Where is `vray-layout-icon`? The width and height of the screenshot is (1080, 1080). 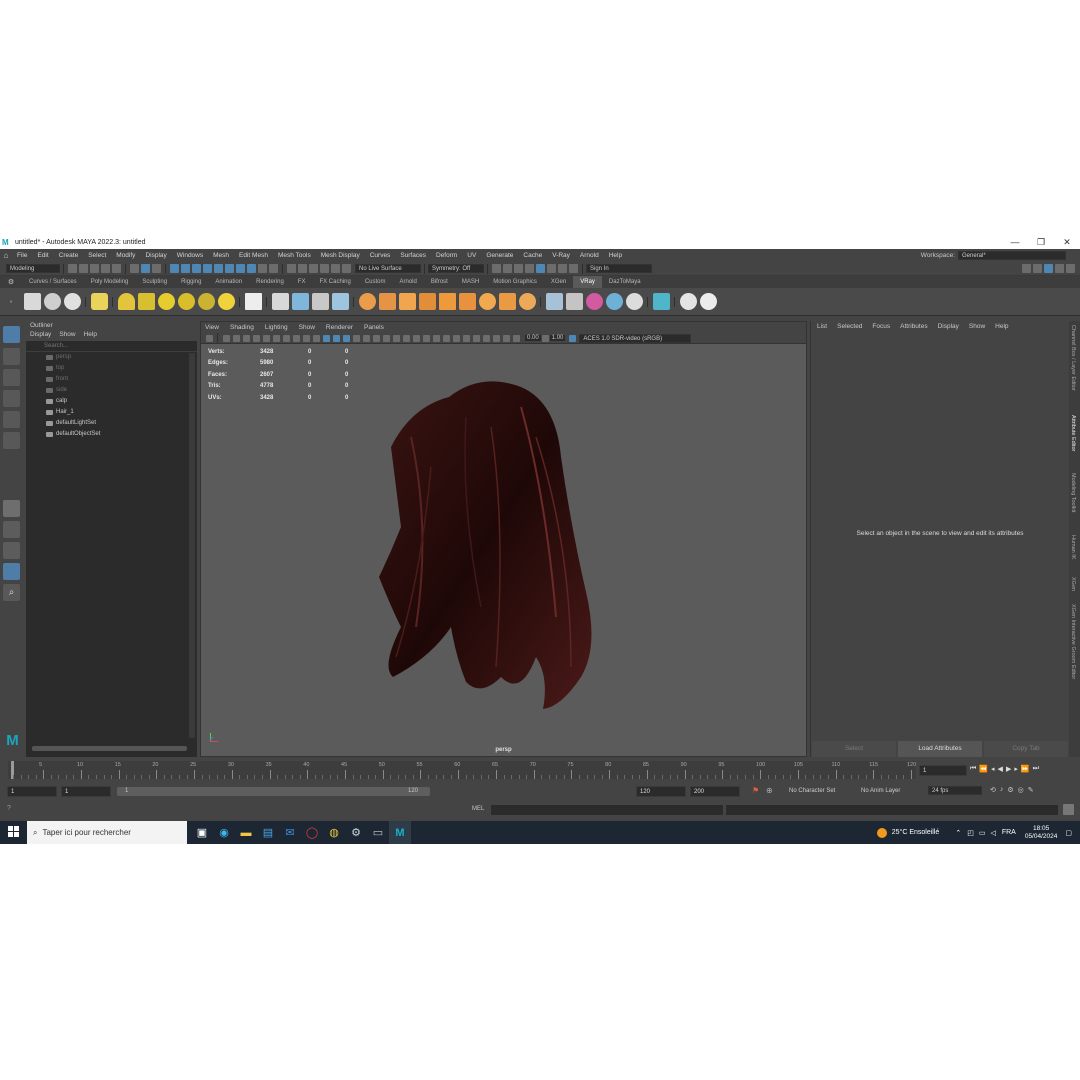
vray-layout-icon is located at coordinates (661, 301).